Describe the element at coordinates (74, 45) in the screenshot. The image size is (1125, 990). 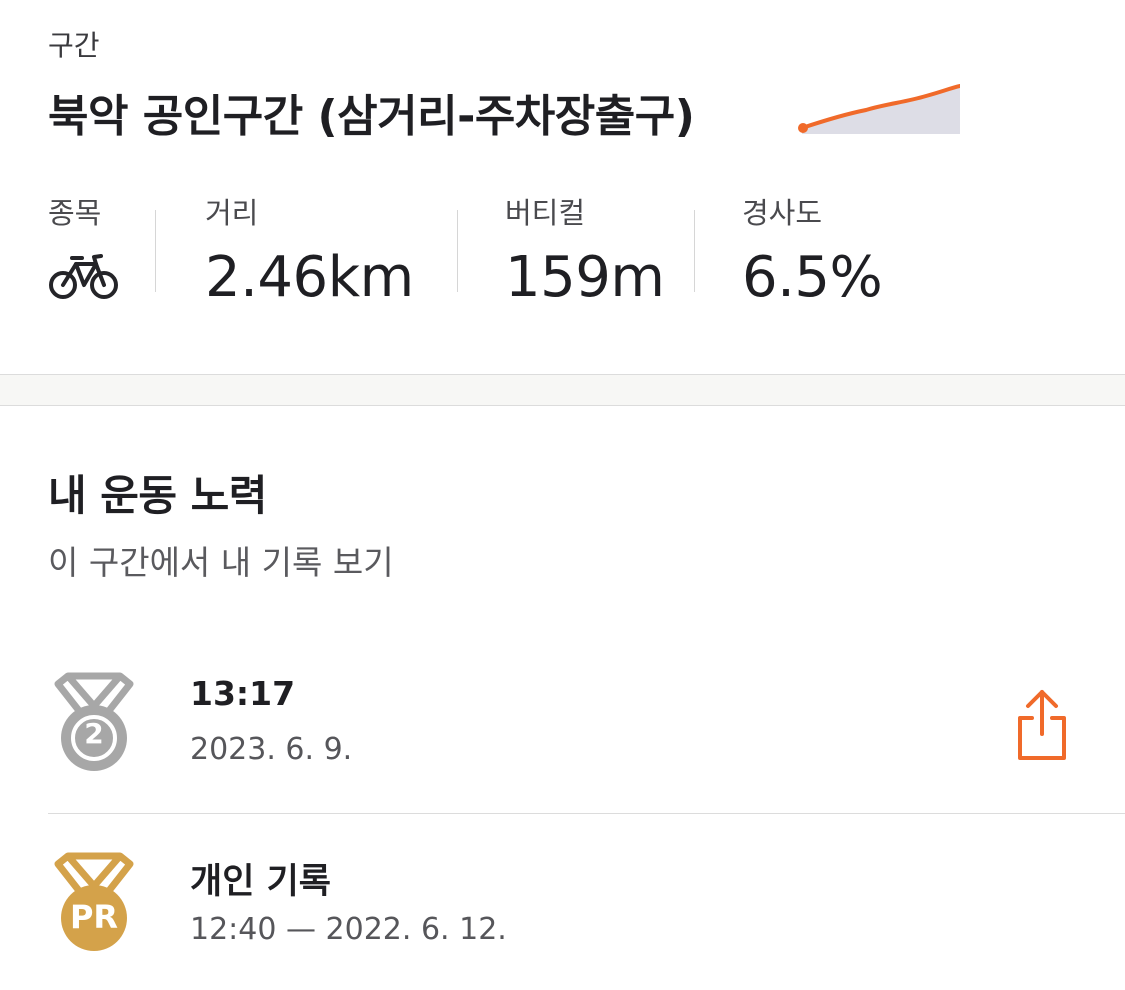
I see `segment-label: 구간` at that location.